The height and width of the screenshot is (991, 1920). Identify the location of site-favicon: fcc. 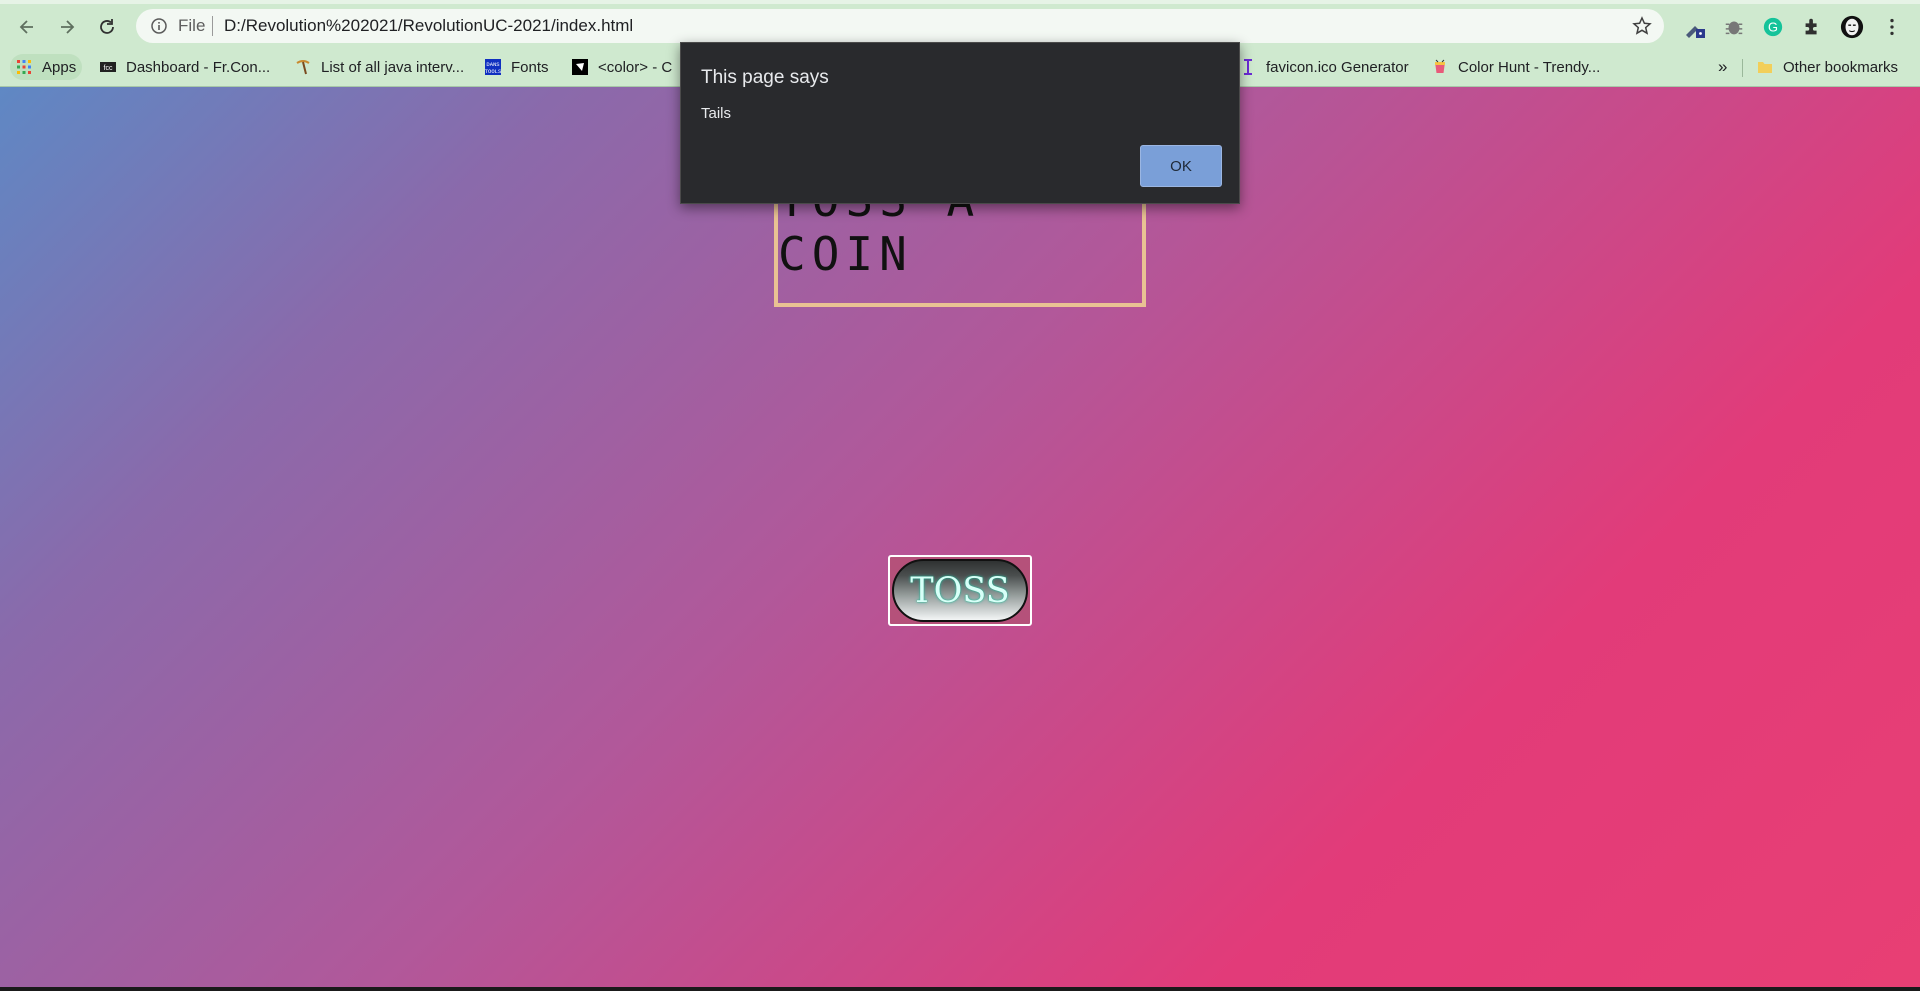
(108, 67).